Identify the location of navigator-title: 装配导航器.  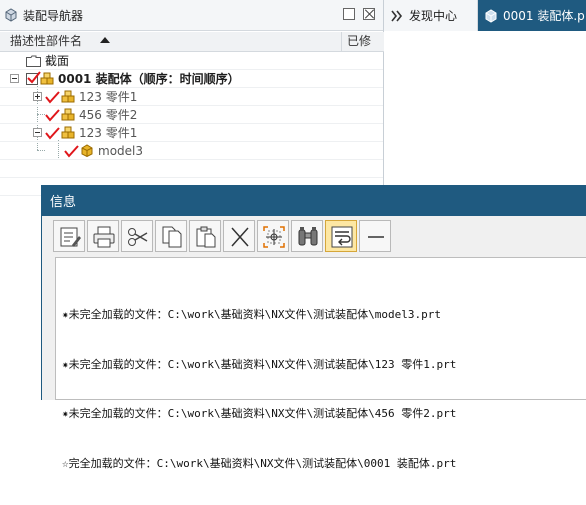
(53, 15).